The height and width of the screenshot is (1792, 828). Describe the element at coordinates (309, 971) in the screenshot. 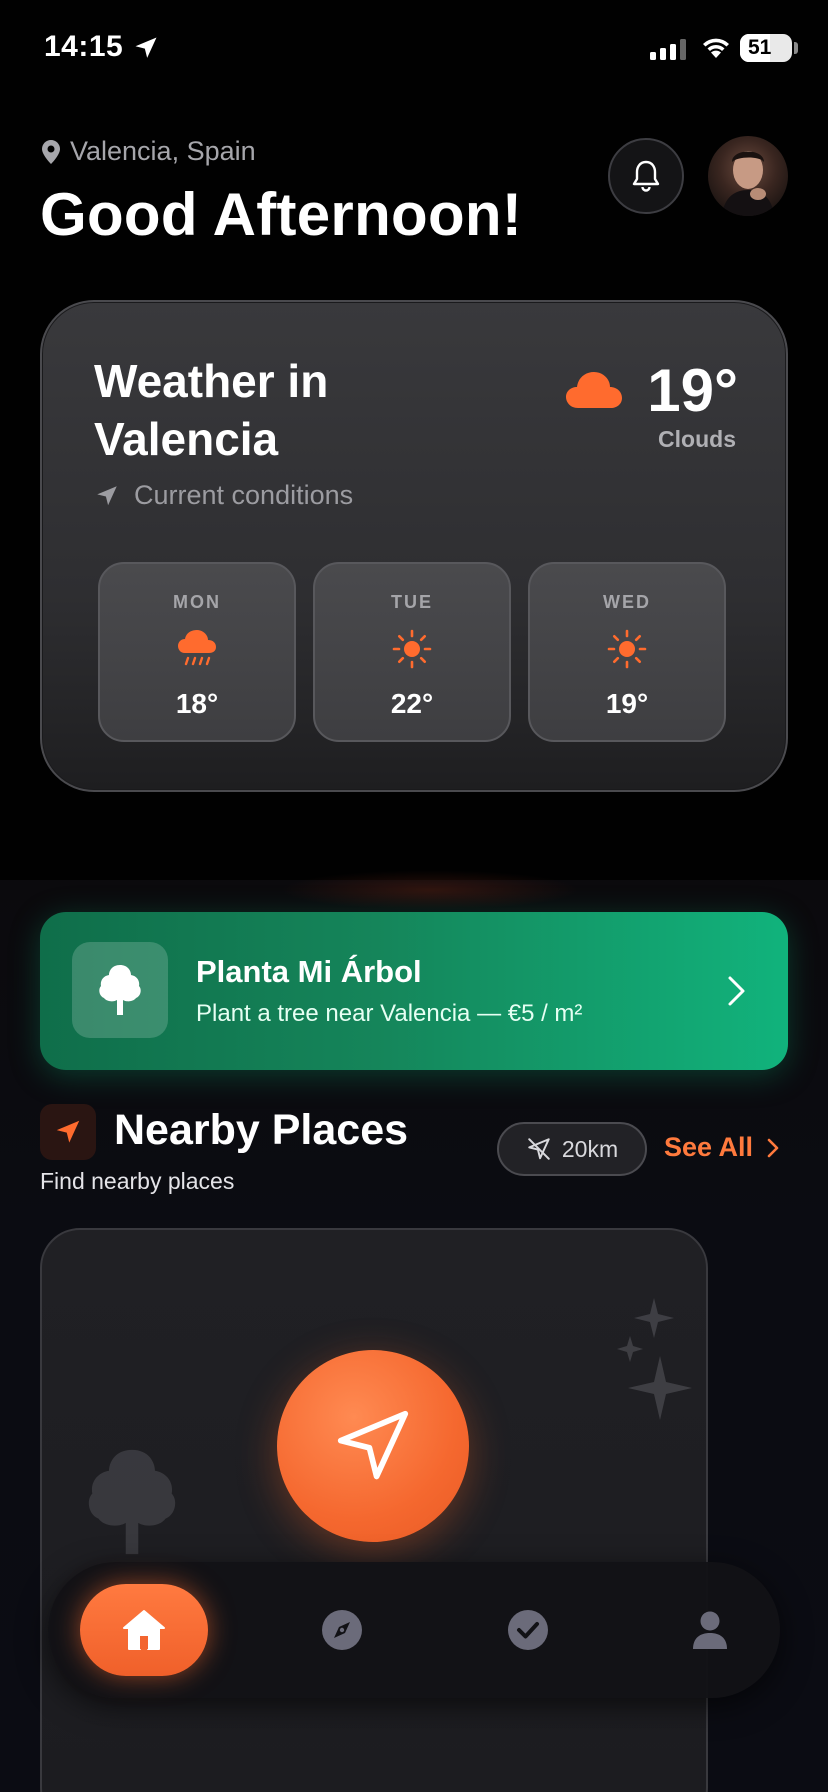

I see `promo-title: Planta Mi Árbol` at that location.